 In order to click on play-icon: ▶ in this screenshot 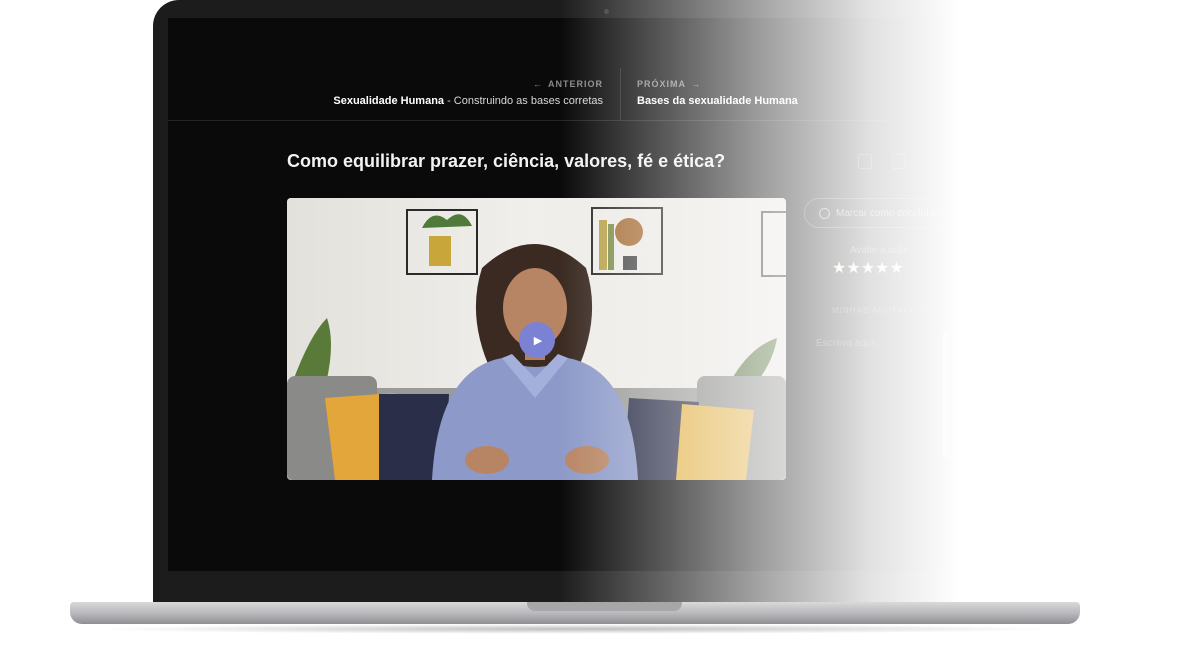, I will do `click(538, 340)`.